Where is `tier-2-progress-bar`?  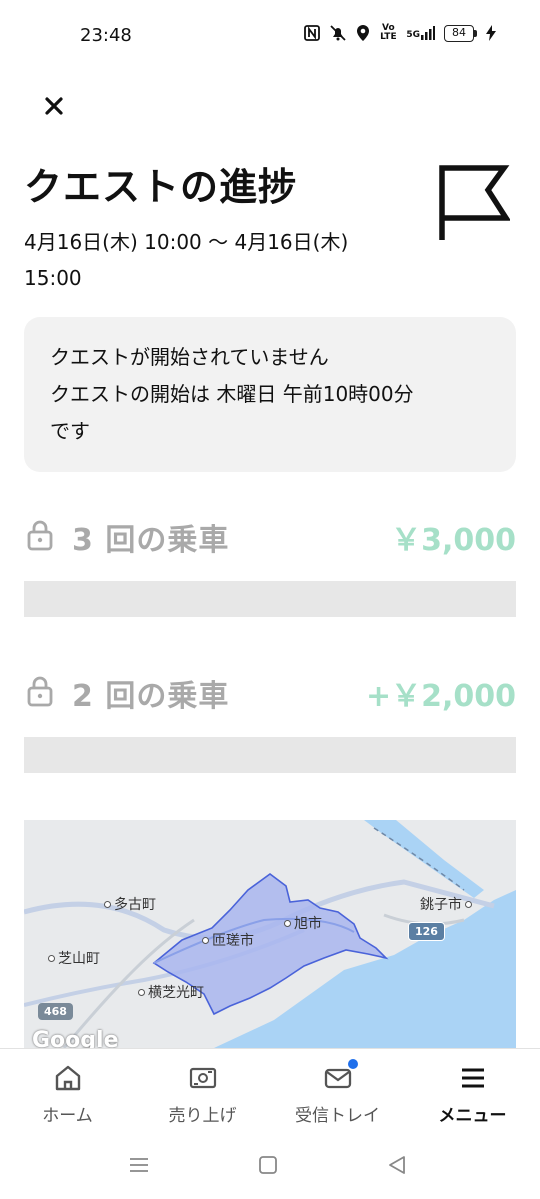 tier-2-progress-bar is located at coordinates (270, 755).